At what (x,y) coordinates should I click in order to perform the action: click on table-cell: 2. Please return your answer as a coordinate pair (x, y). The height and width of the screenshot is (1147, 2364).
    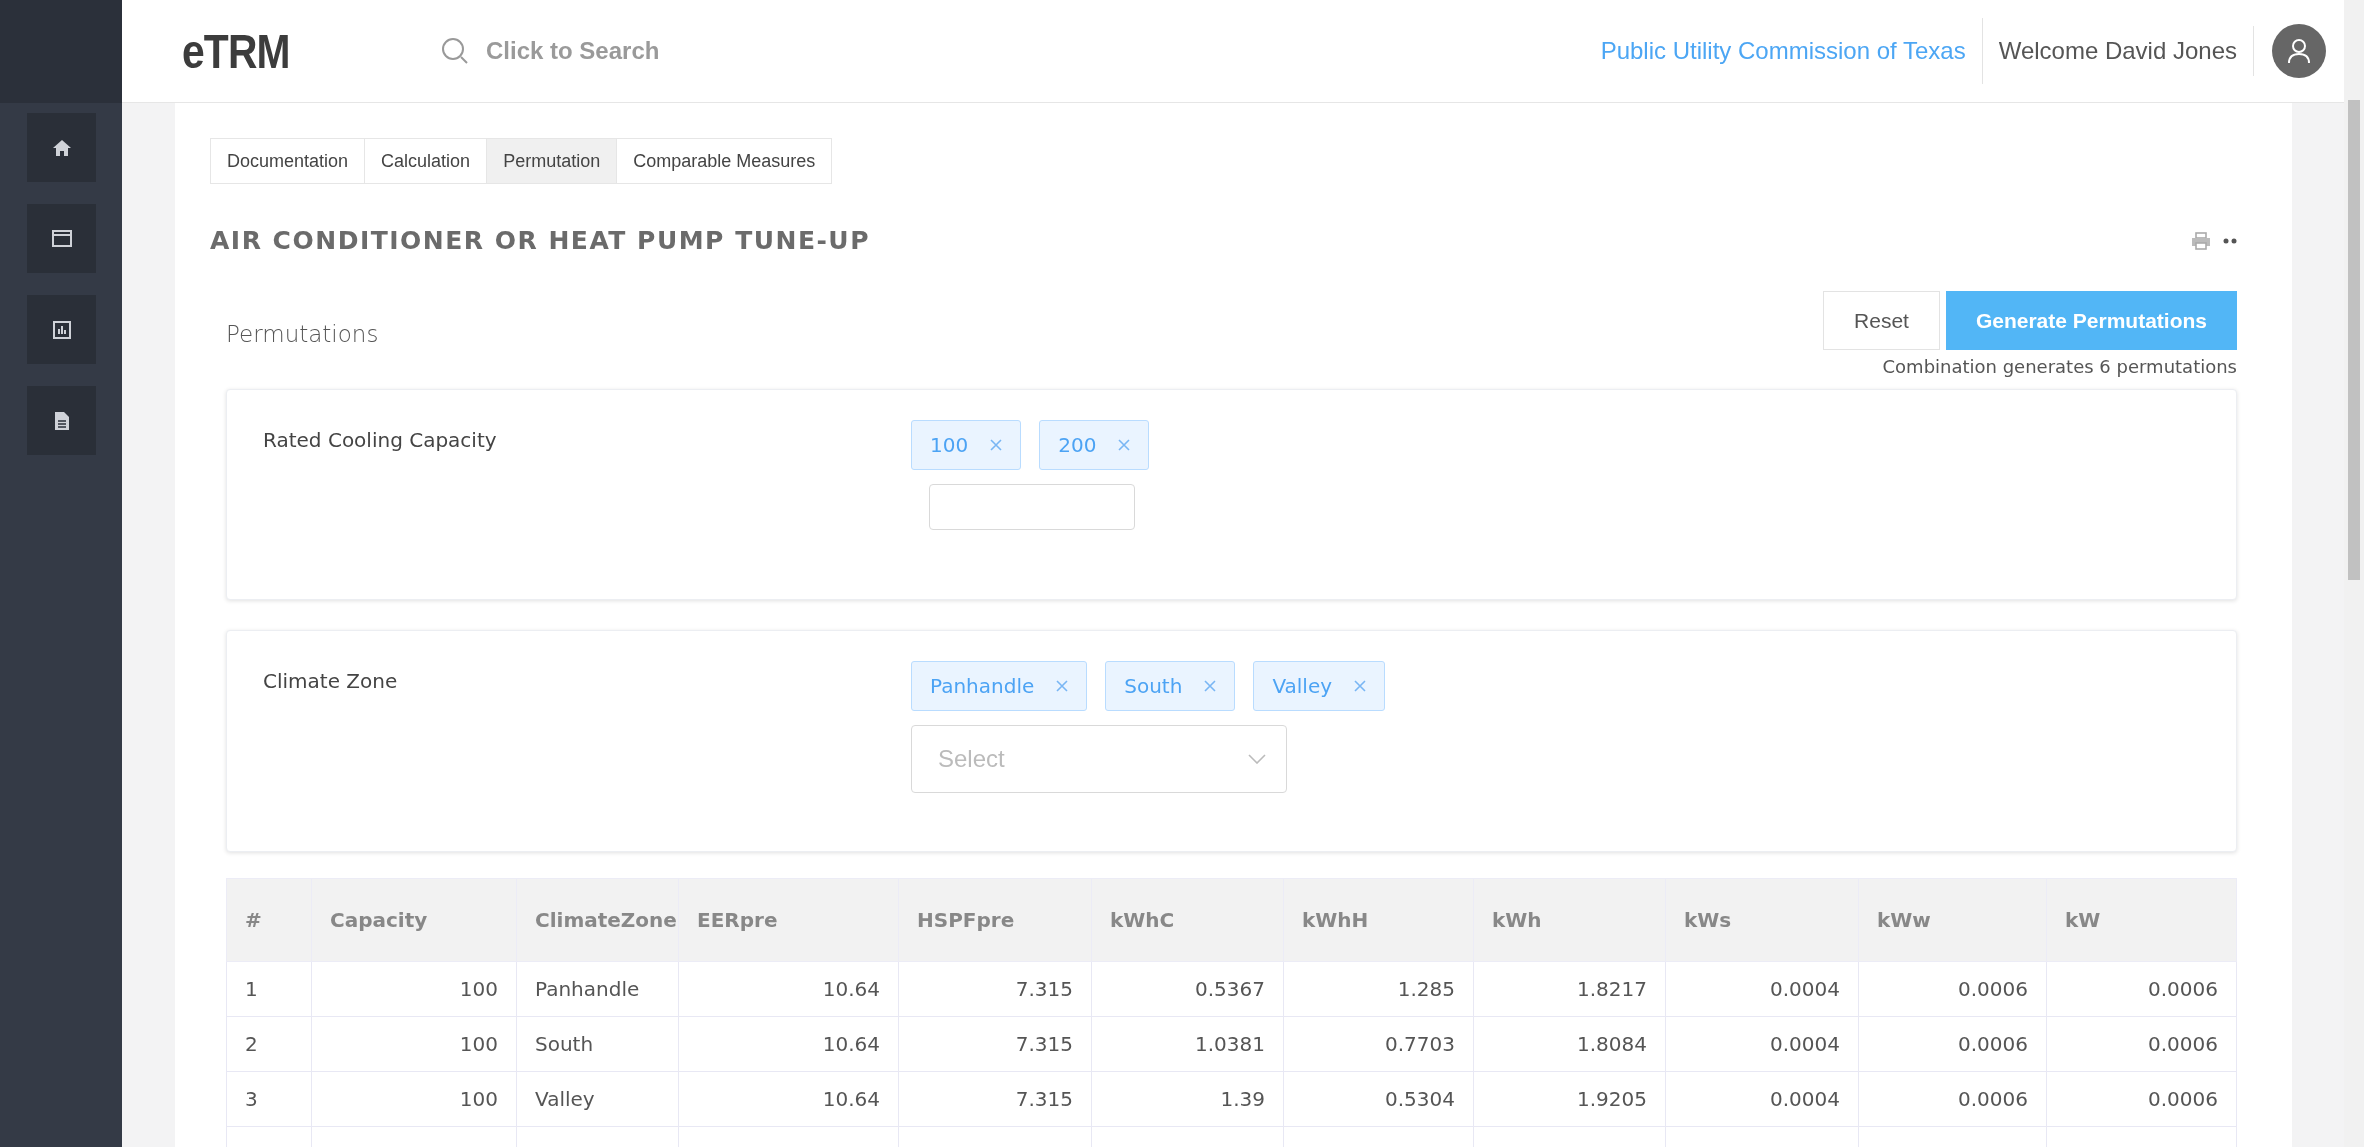
    Looking at the image, I should click on (269, 1044).